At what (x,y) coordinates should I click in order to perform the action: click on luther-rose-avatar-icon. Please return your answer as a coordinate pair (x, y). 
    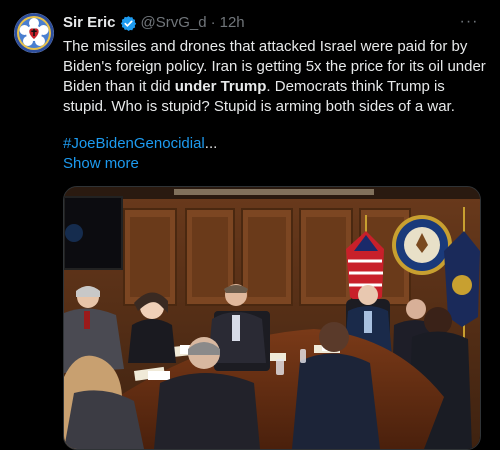
    Looking at the image, I should click on (34, 33).